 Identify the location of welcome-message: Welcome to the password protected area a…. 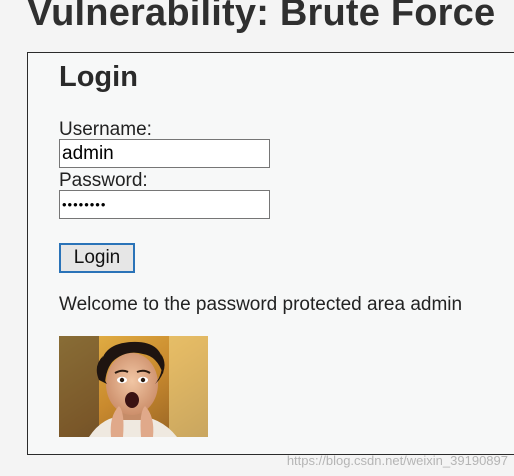
(261, 304).